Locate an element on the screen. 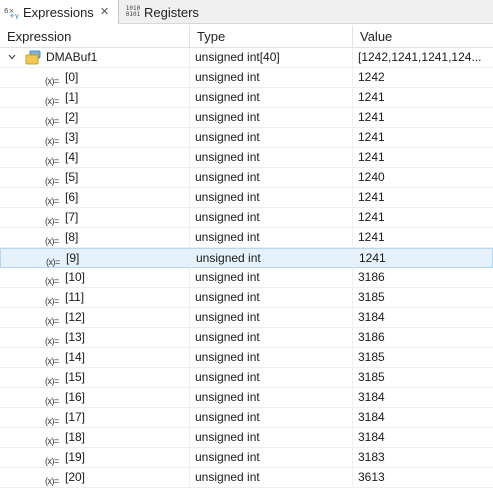  expression-name: [7] is located at coordinates (72, 217).